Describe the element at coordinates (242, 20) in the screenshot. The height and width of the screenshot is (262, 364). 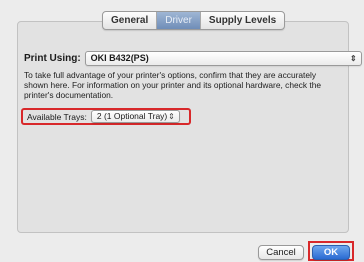
I see `tab-supply-levels: Supply Levels` at that location.